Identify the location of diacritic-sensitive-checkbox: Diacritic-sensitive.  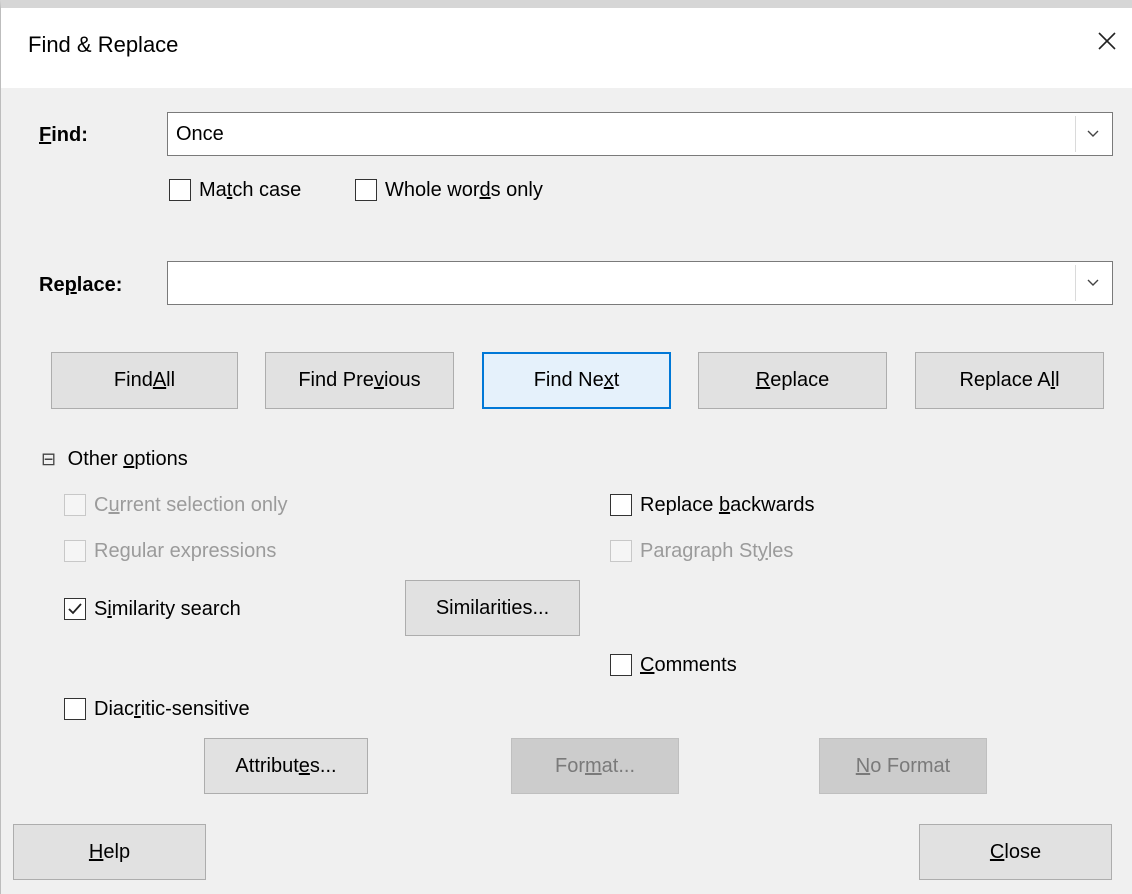
(157, 709).